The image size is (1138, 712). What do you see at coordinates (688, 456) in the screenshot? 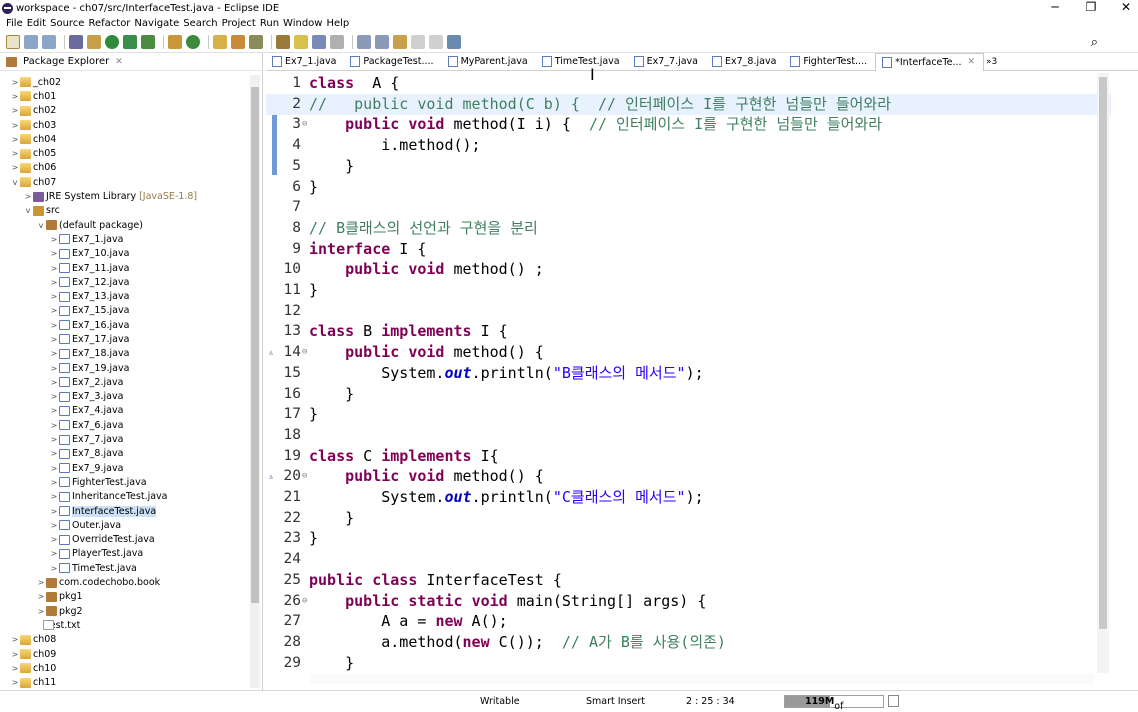
I see `code-line: 19 class C implements I{` at bounding box center [688, 456].